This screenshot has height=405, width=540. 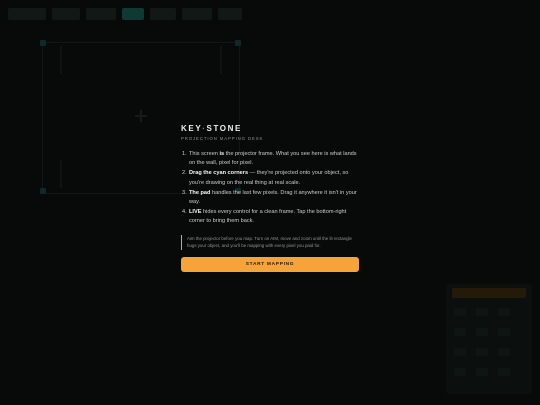 What do you see at coordinates (270, 14) in the screenshot?
I see `background-toolbar` at bounding box center [270, 14].